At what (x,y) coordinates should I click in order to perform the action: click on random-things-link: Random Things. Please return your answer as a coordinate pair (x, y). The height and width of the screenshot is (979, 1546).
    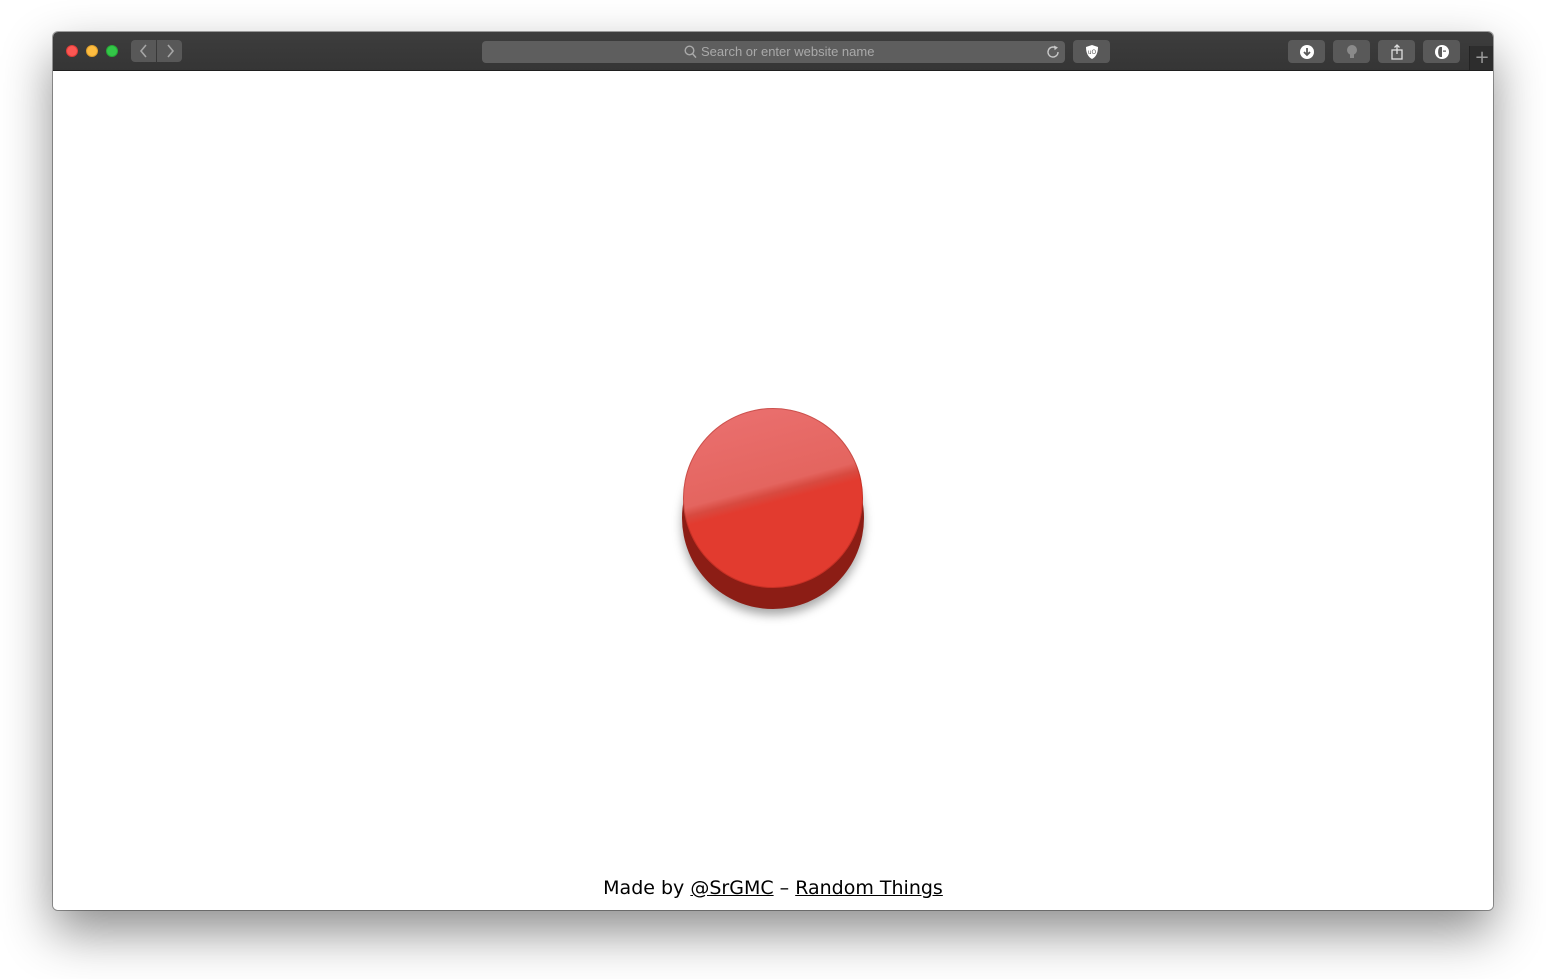
    Looking at the image, I should click on (869, 888).